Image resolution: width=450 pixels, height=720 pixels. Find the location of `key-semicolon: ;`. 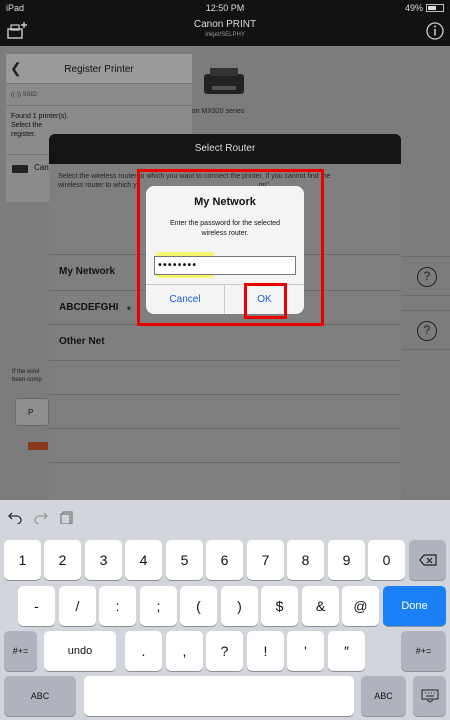

key-semicolon: ; is located at coordinates (158, 606).